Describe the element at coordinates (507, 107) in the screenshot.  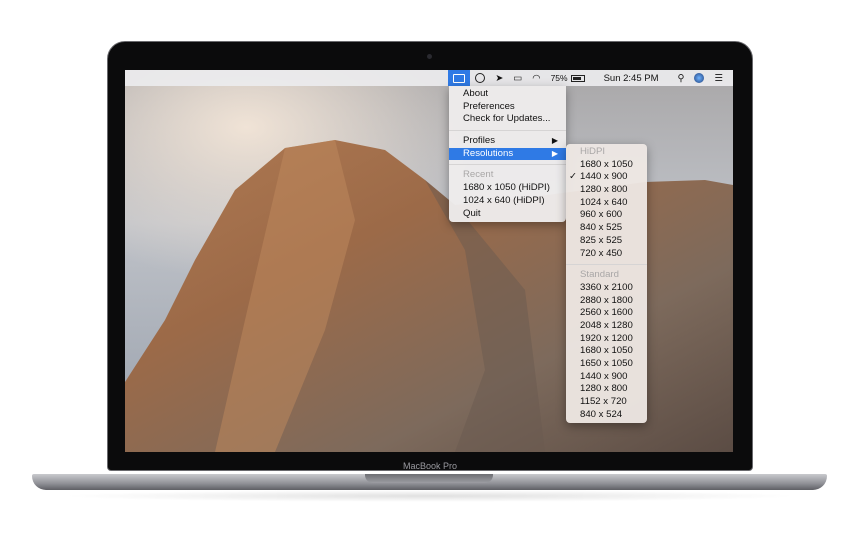
I see `menu-item-preferences: Preferences` at that location.